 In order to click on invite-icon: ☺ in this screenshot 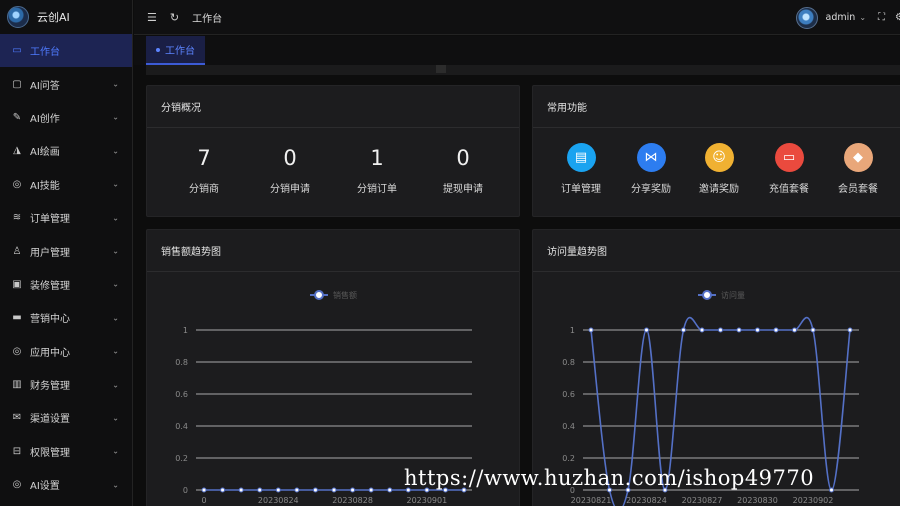, I will do `click(719, 157)`.